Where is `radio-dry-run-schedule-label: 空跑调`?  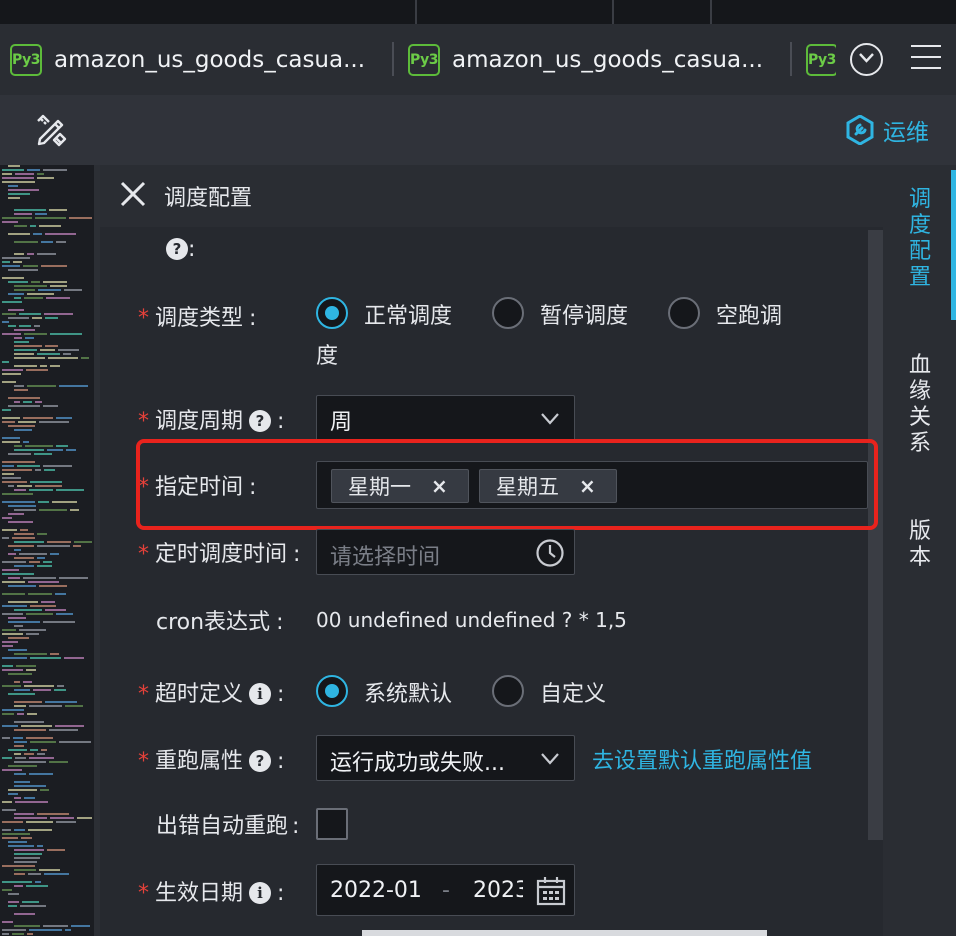
radio-dry-run-schedule-label: 空跑调 is located at coordinates (749, 316).